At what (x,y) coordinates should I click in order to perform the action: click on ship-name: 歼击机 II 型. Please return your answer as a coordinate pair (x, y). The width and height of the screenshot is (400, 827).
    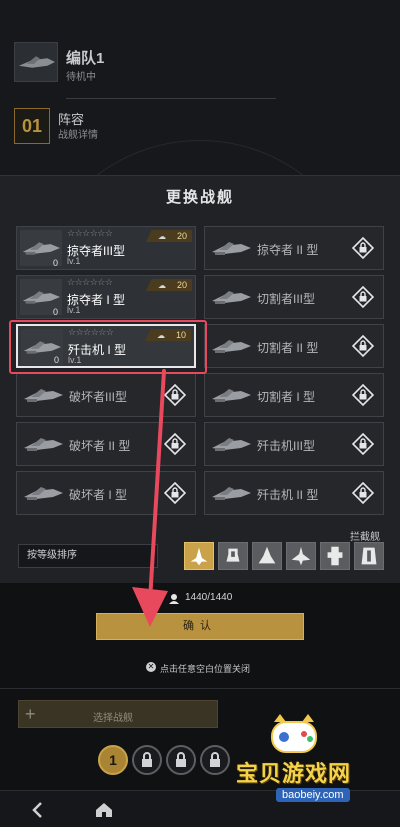
    Looking at the image, I should click on (288, 495).